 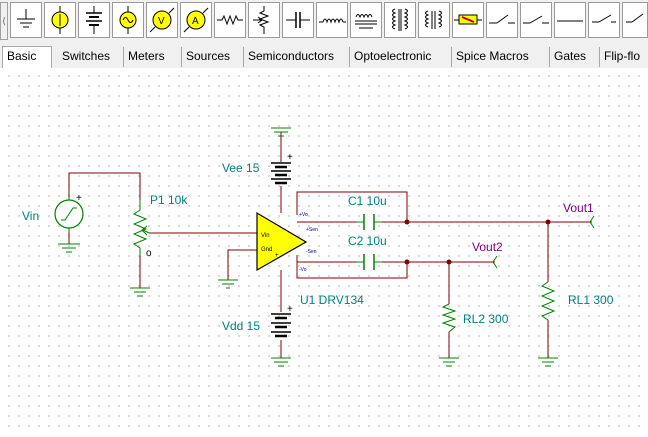 I want to click on tab-semiconductors: Semiconductors, so click(x=297, y=57).